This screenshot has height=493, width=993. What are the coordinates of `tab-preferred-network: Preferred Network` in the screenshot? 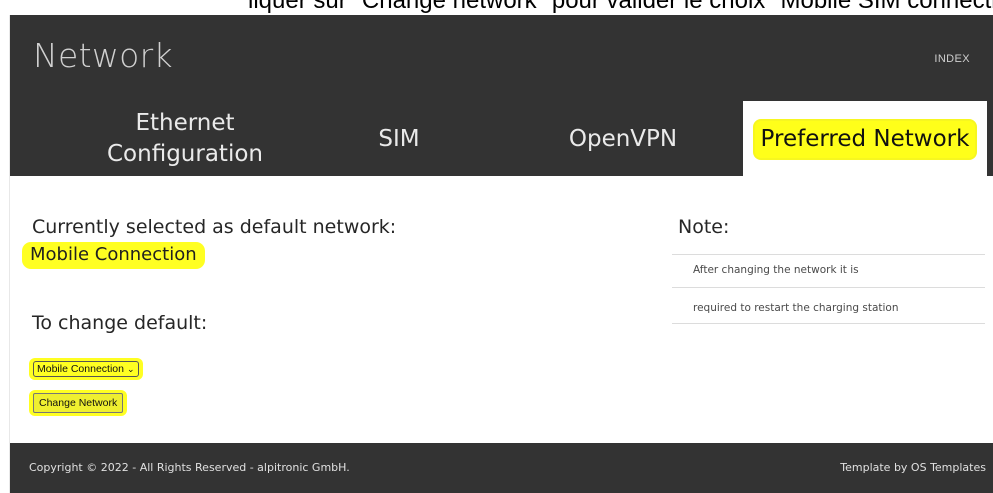 It's located at (865, 139).